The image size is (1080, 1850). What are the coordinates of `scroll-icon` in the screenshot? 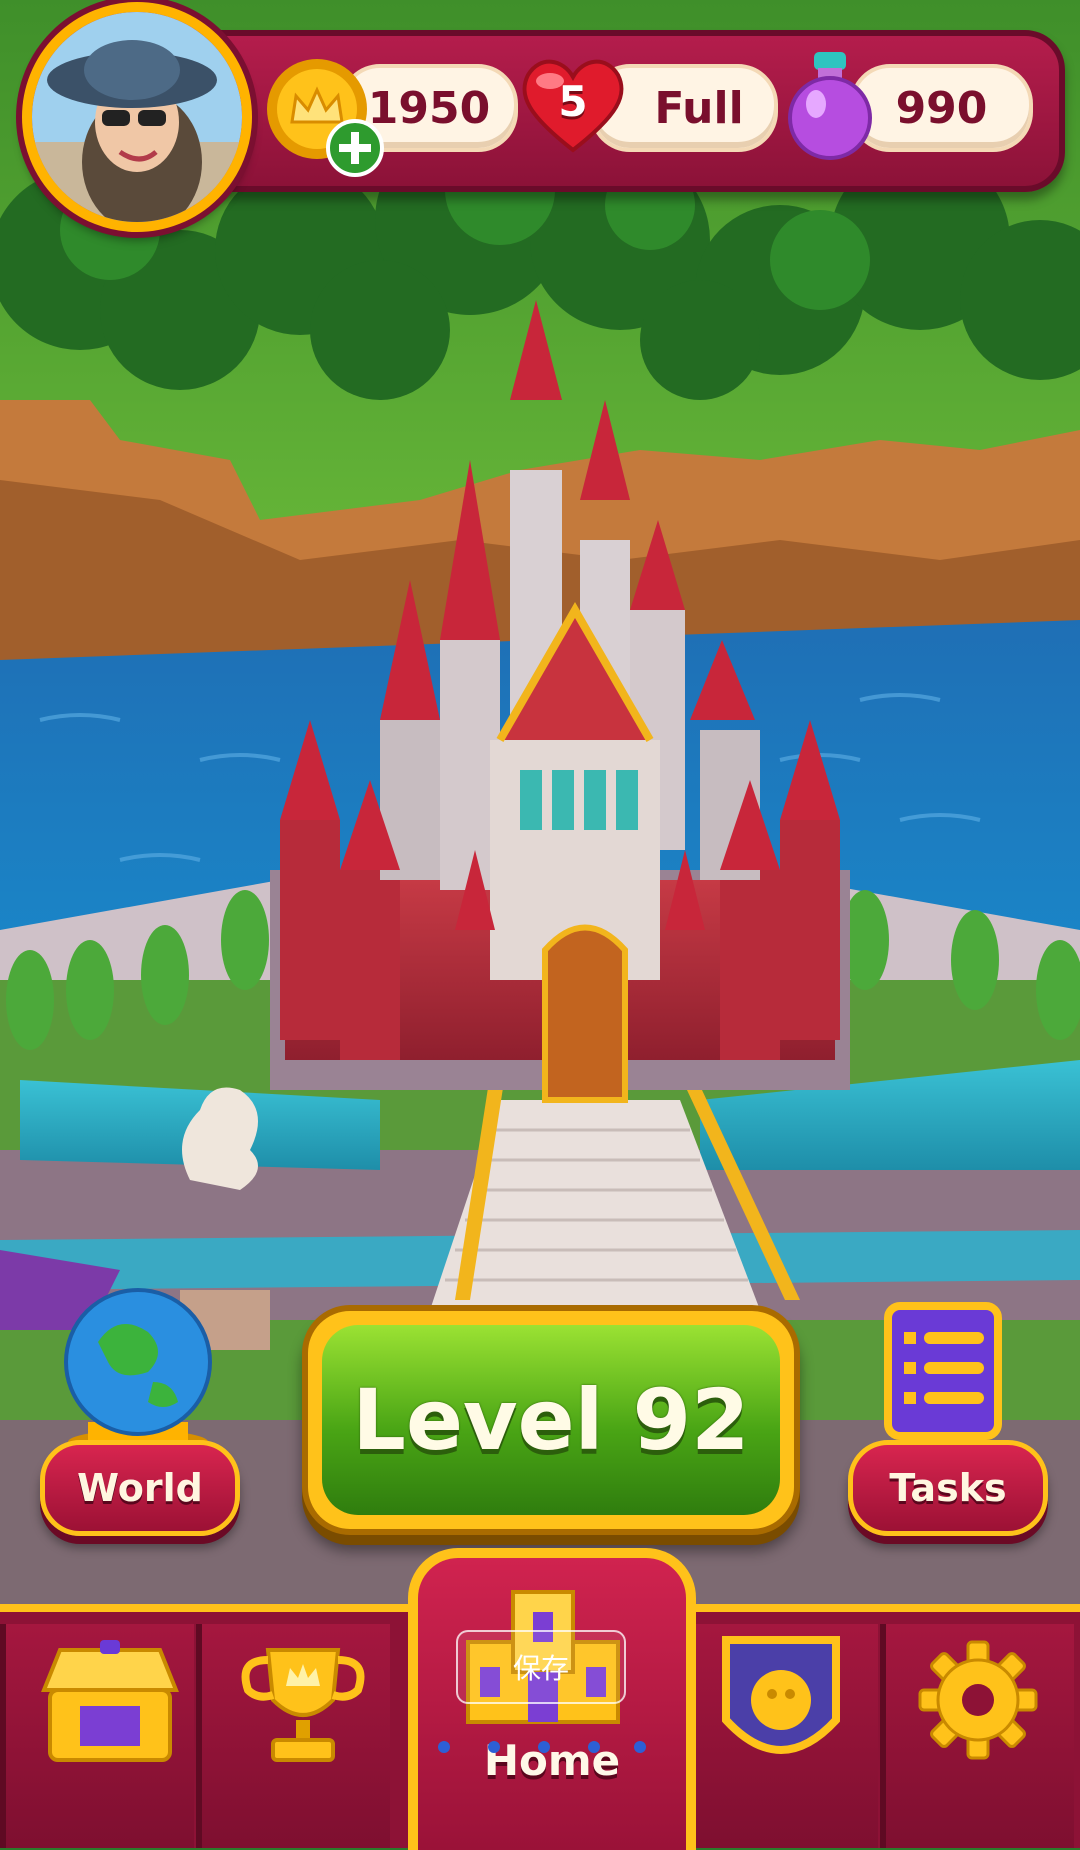 It's located at (943, 1371).